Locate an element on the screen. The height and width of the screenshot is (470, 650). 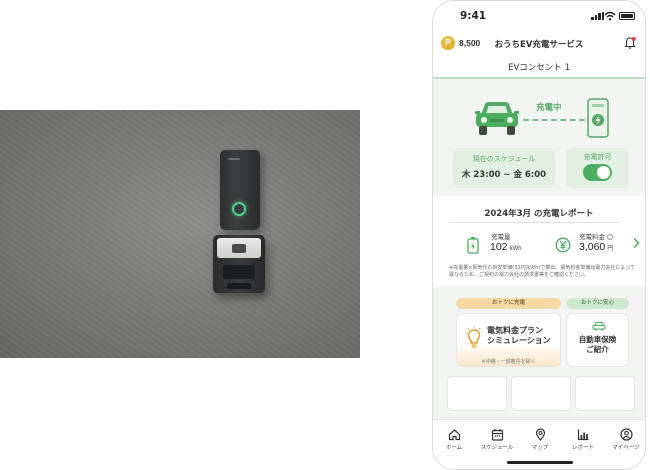
status-time: 9:41 is located at coordinates (473, 16).